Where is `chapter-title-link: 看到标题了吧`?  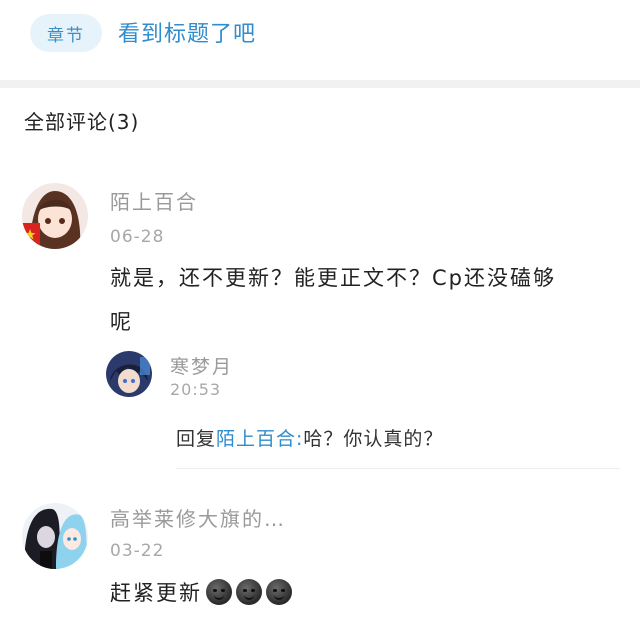 chapter-title-link: 看到标题了吧 is located at coordinates (187, 32).